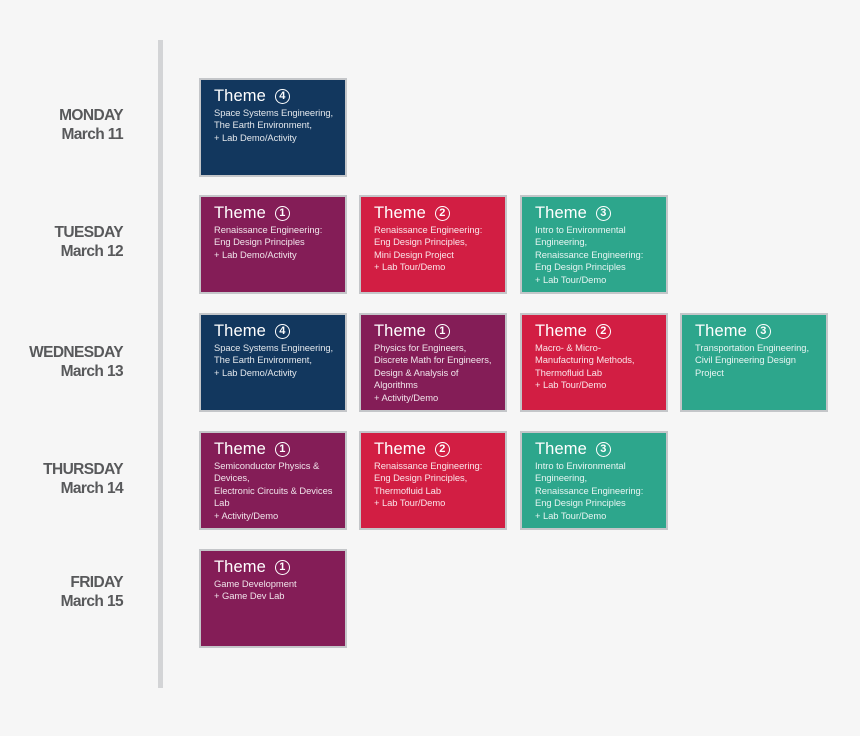  Describe the element at coordinates (267, 465) in the screenshot. I see `session-description-line: Semiconductor Physics &` at that location.